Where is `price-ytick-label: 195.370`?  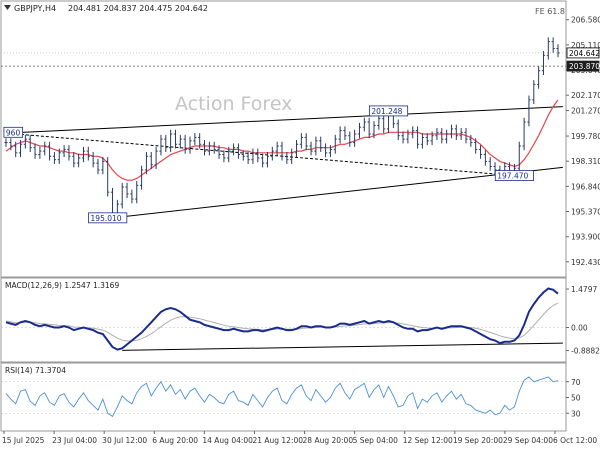 price-ytick-label: 195.370 is located at coordinates (585, 212).